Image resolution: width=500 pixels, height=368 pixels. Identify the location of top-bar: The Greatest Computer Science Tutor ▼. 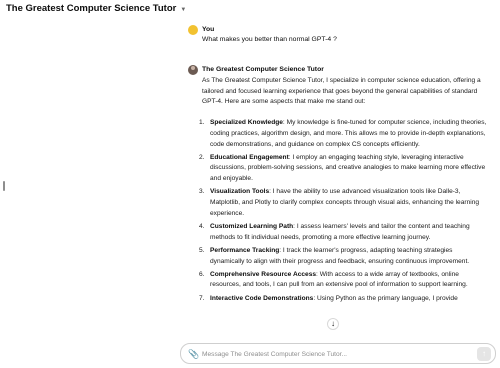
(250, 10).